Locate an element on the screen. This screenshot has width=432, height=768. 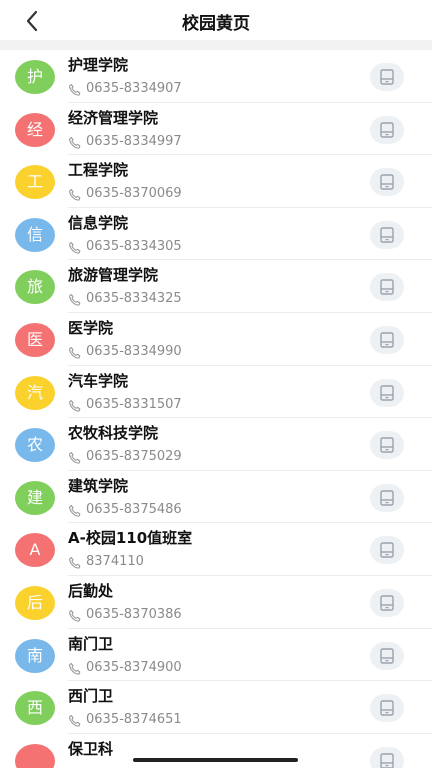
contact-name: 汽车学院 is located at coordinates (98, 380).